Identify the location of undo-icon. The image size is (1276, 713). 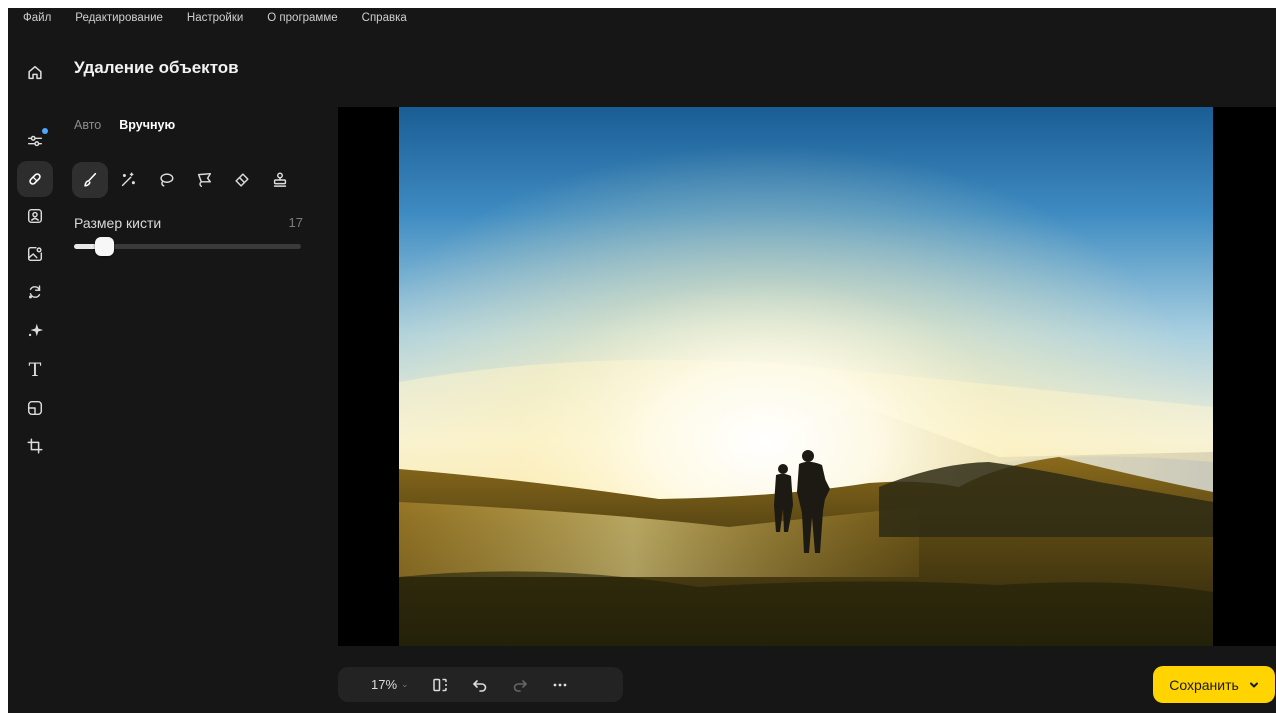
(480, 685).